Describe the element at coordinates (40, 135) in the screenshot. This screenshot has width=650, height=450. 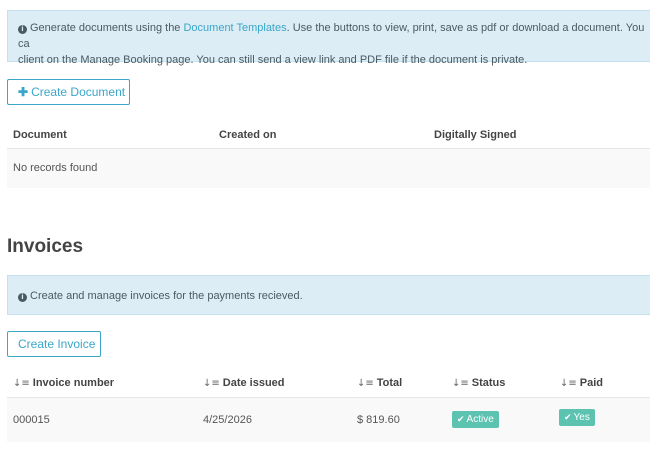
I see `column-header-document: Document` at that location.